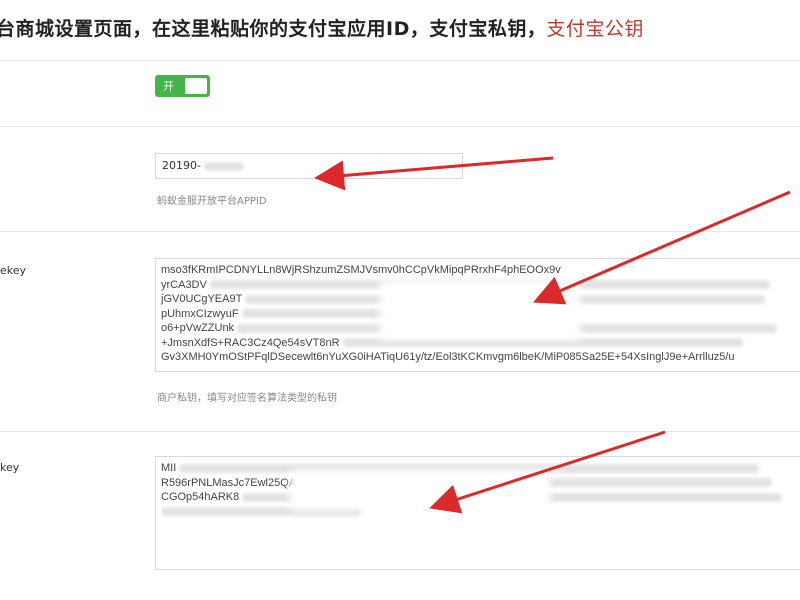  What do you see at coordinates (247, 398) in the screenshot?
I see `private-key-hint: 商户私钥，填写对应签名算法类型的私钥` at bounding box center [247, 398].